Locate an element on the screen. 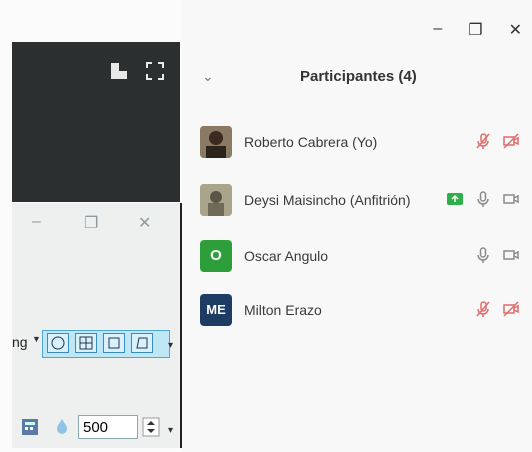 The height and width of the screenshot is (452, 532). ellipse-tool-button is located at coordinates (58, 343).